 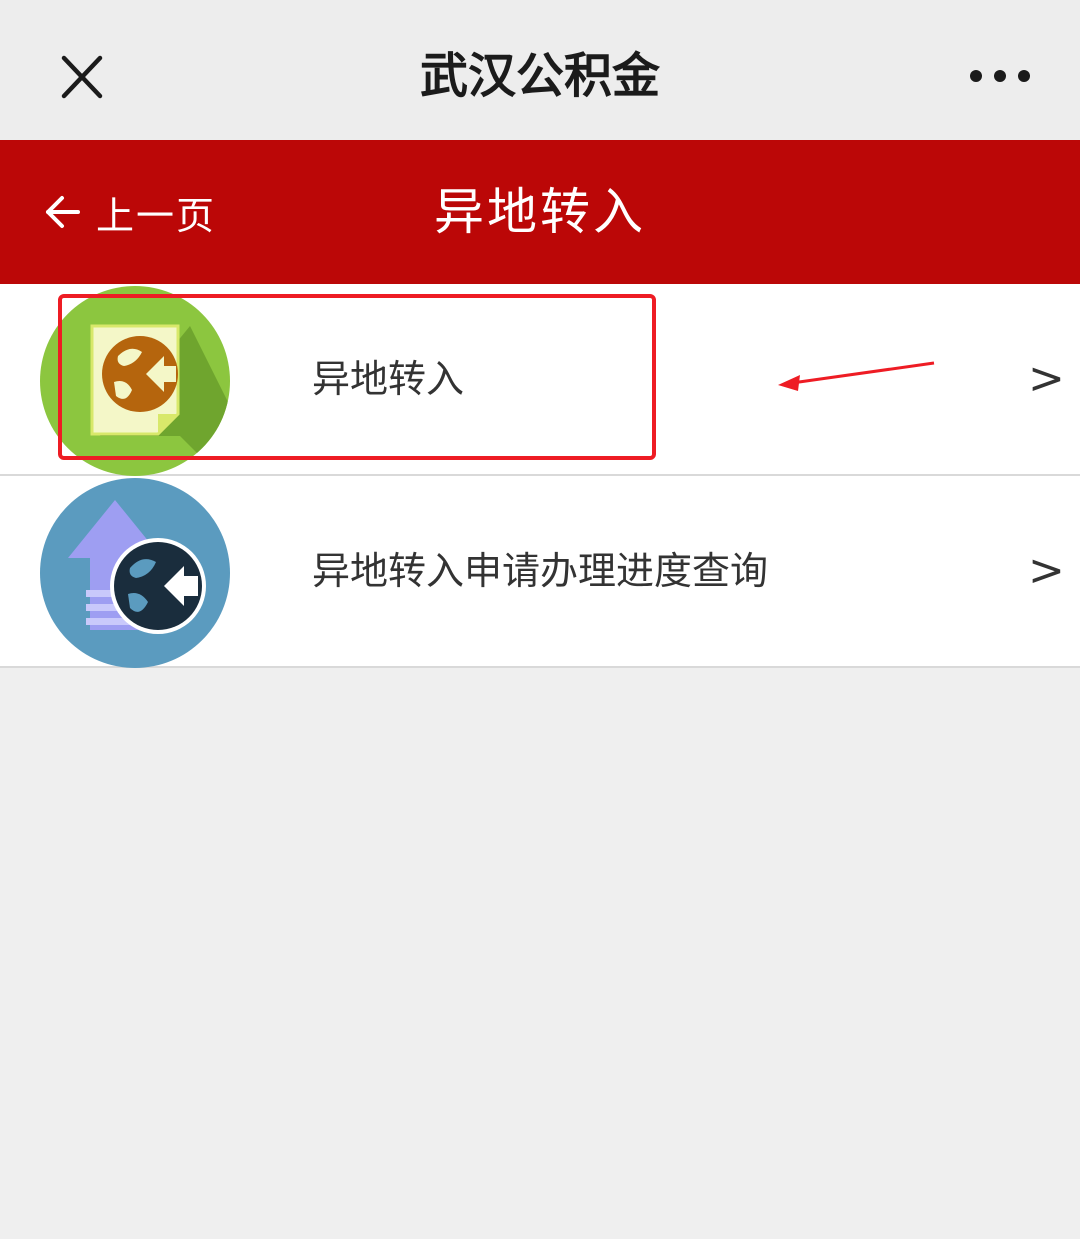 I want to click on list-item-label: 异地转入申请办理进度查询, so click(x=540, y=571).